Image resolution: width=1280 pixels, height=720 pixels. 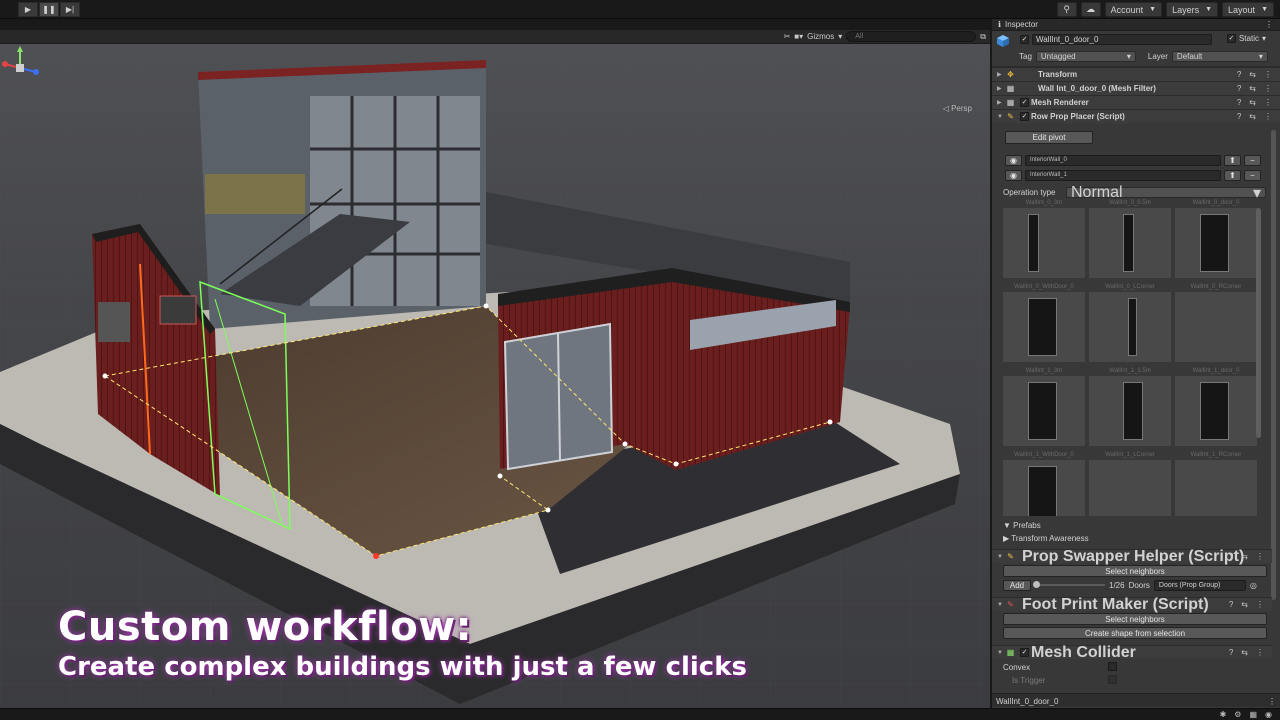 I want to click on create-shape-button: Create shape from selection, so click(x=1135, y=633).